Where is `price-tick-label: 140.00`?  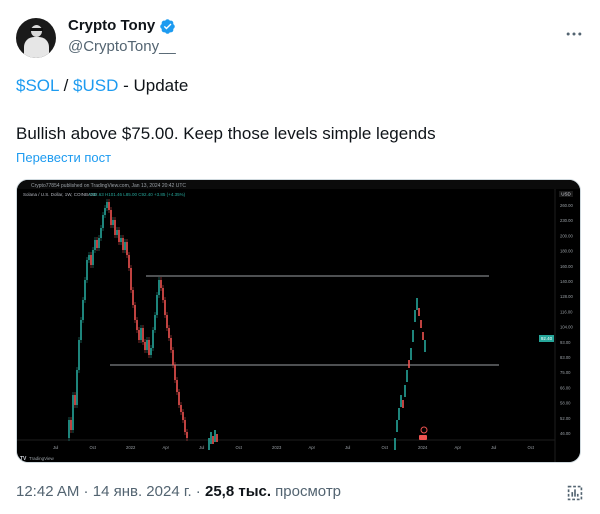
price-tick-label: 140.00 is located at coordinates (566, 281).